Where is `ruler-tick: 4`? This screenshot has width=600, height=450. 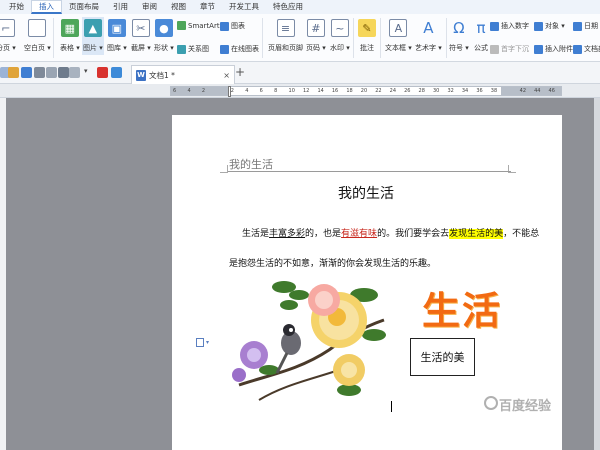
ruler-tick: 4 is located at coordinates (189, 91).